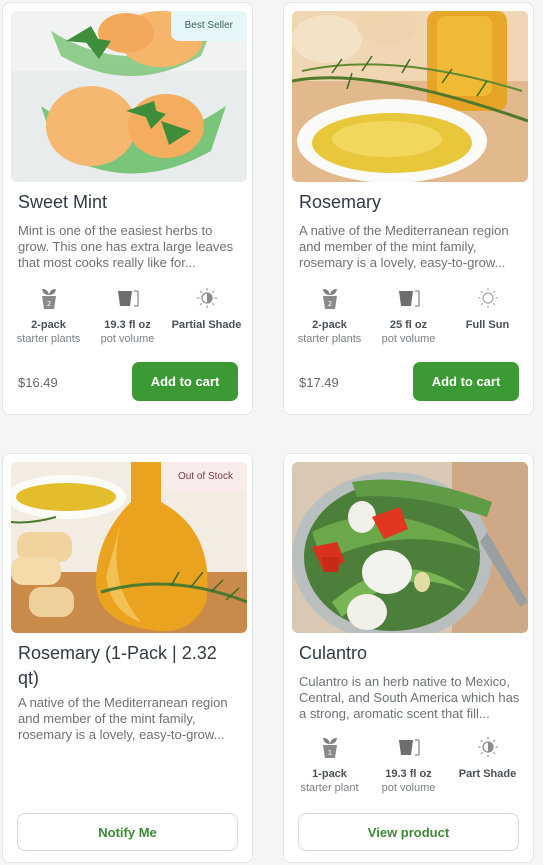 The width and height of the screenshot is (543, 865). I want to click on spec-value: Part Shade, so click(487, 774).